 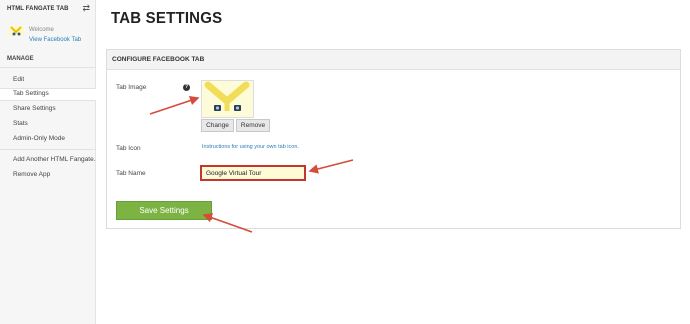 What do you see at coordinates (227, 223) in the screenshot?
I see `arrow-to-save-button` at bounding box center [227, 223].